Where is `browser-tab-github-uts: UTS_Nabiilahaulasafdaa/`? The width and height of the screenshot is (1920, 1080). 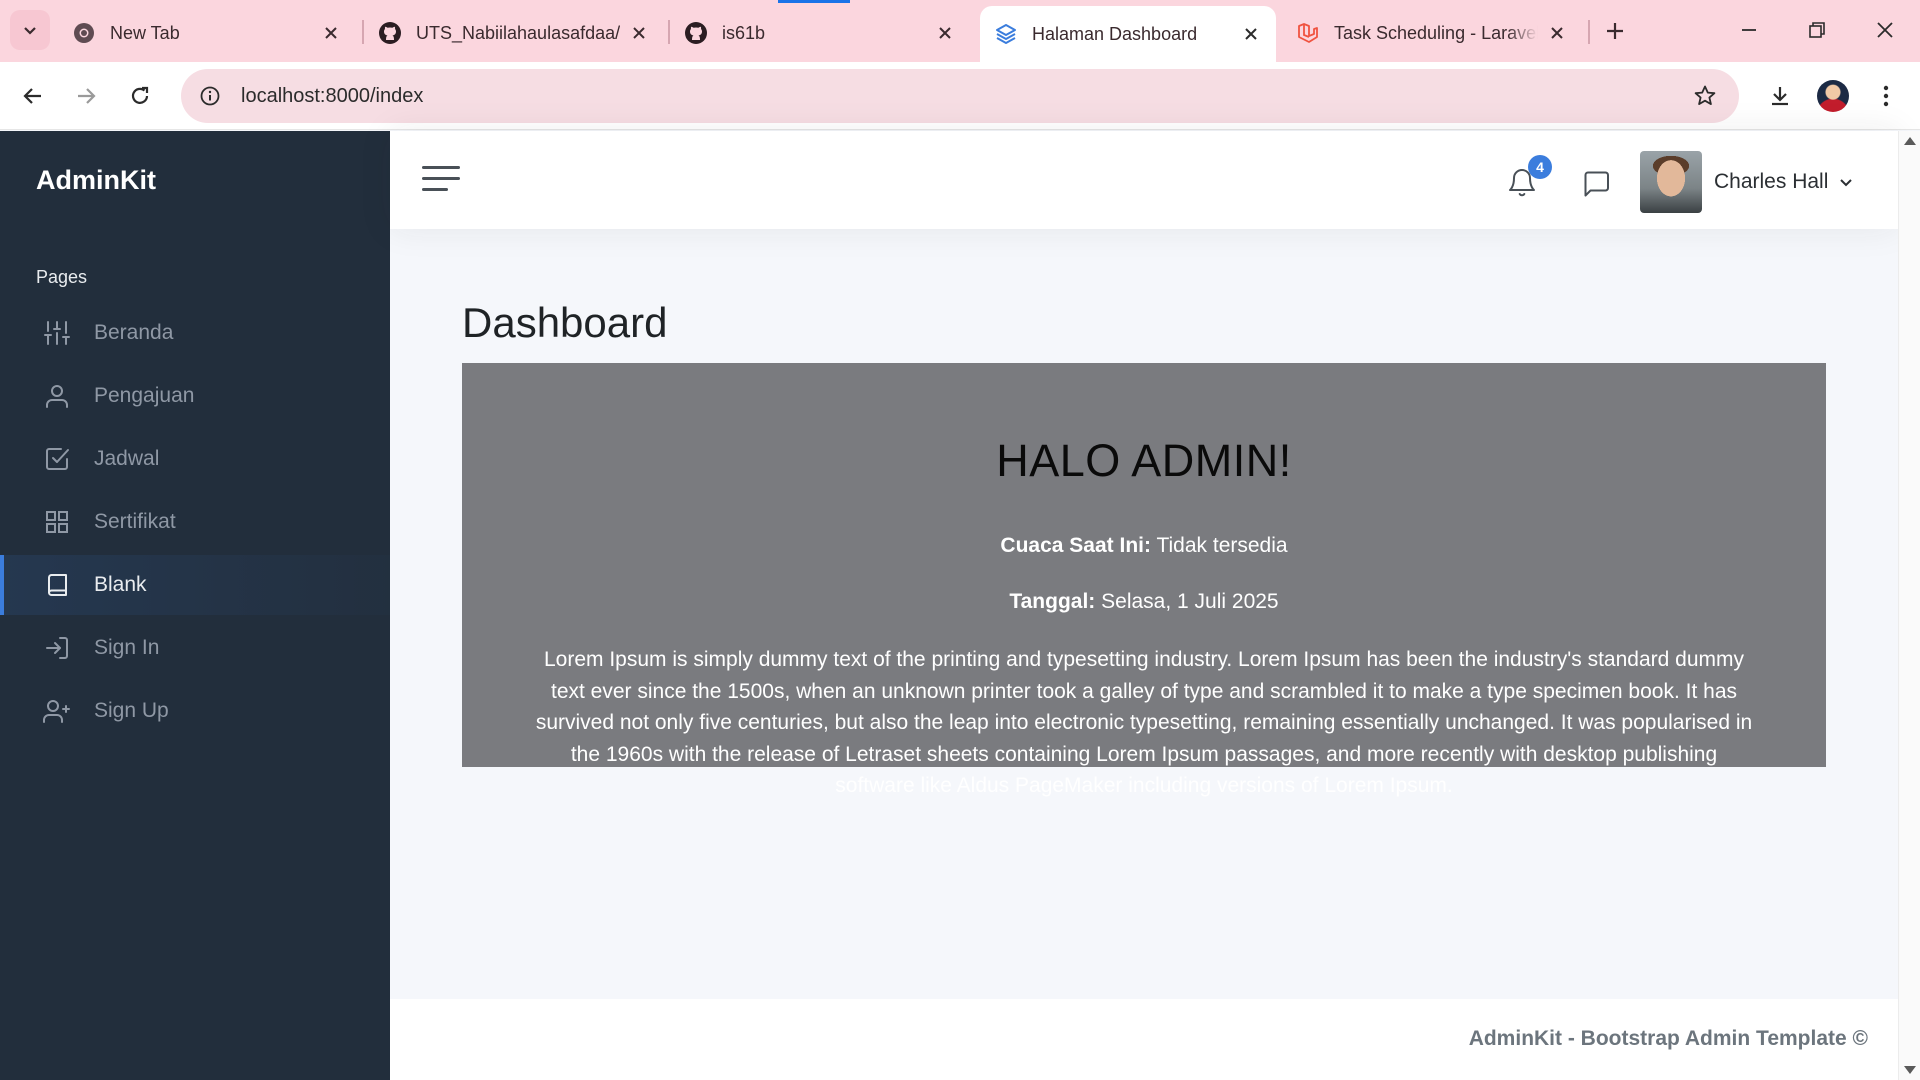 browser-tab-github-uts: UTS_Nabiilahaulasafdaa/ is located at coordinates (514, 33).